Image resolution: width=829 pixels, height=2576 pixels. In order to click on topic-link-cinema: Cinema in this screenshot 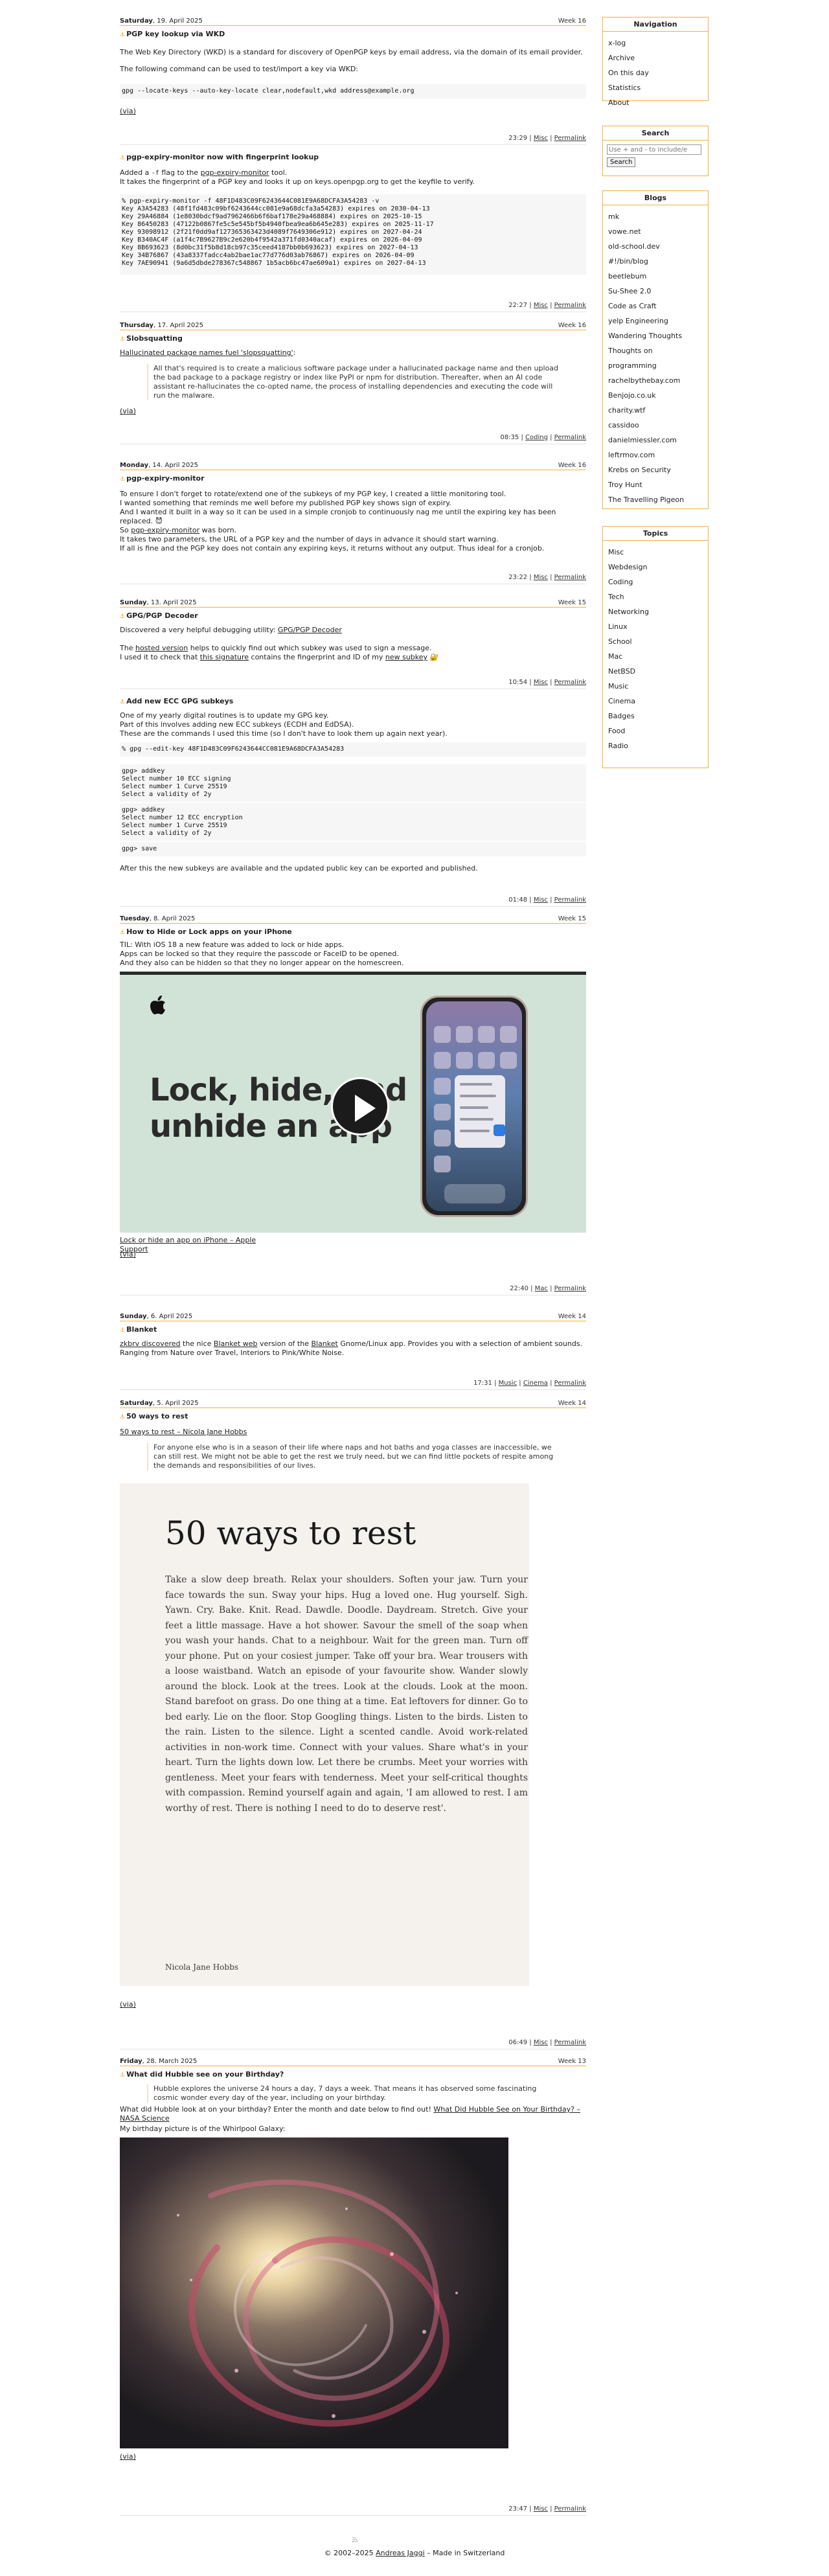, I will do `click(655, 702)`.